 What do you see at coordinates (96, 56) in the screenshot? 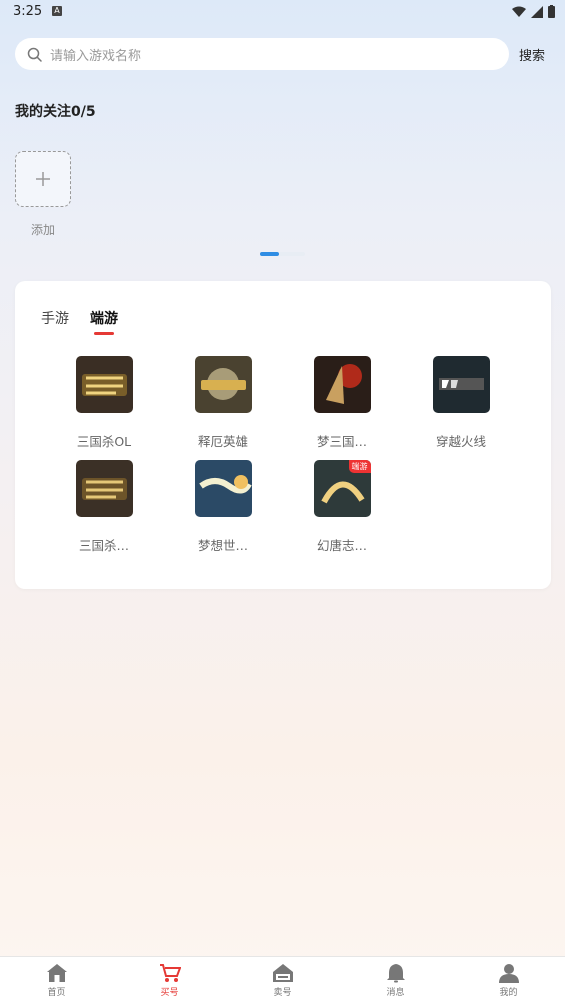
I see `search-placeholder: 请输入游戏名称` at bounding box center [96, 56].